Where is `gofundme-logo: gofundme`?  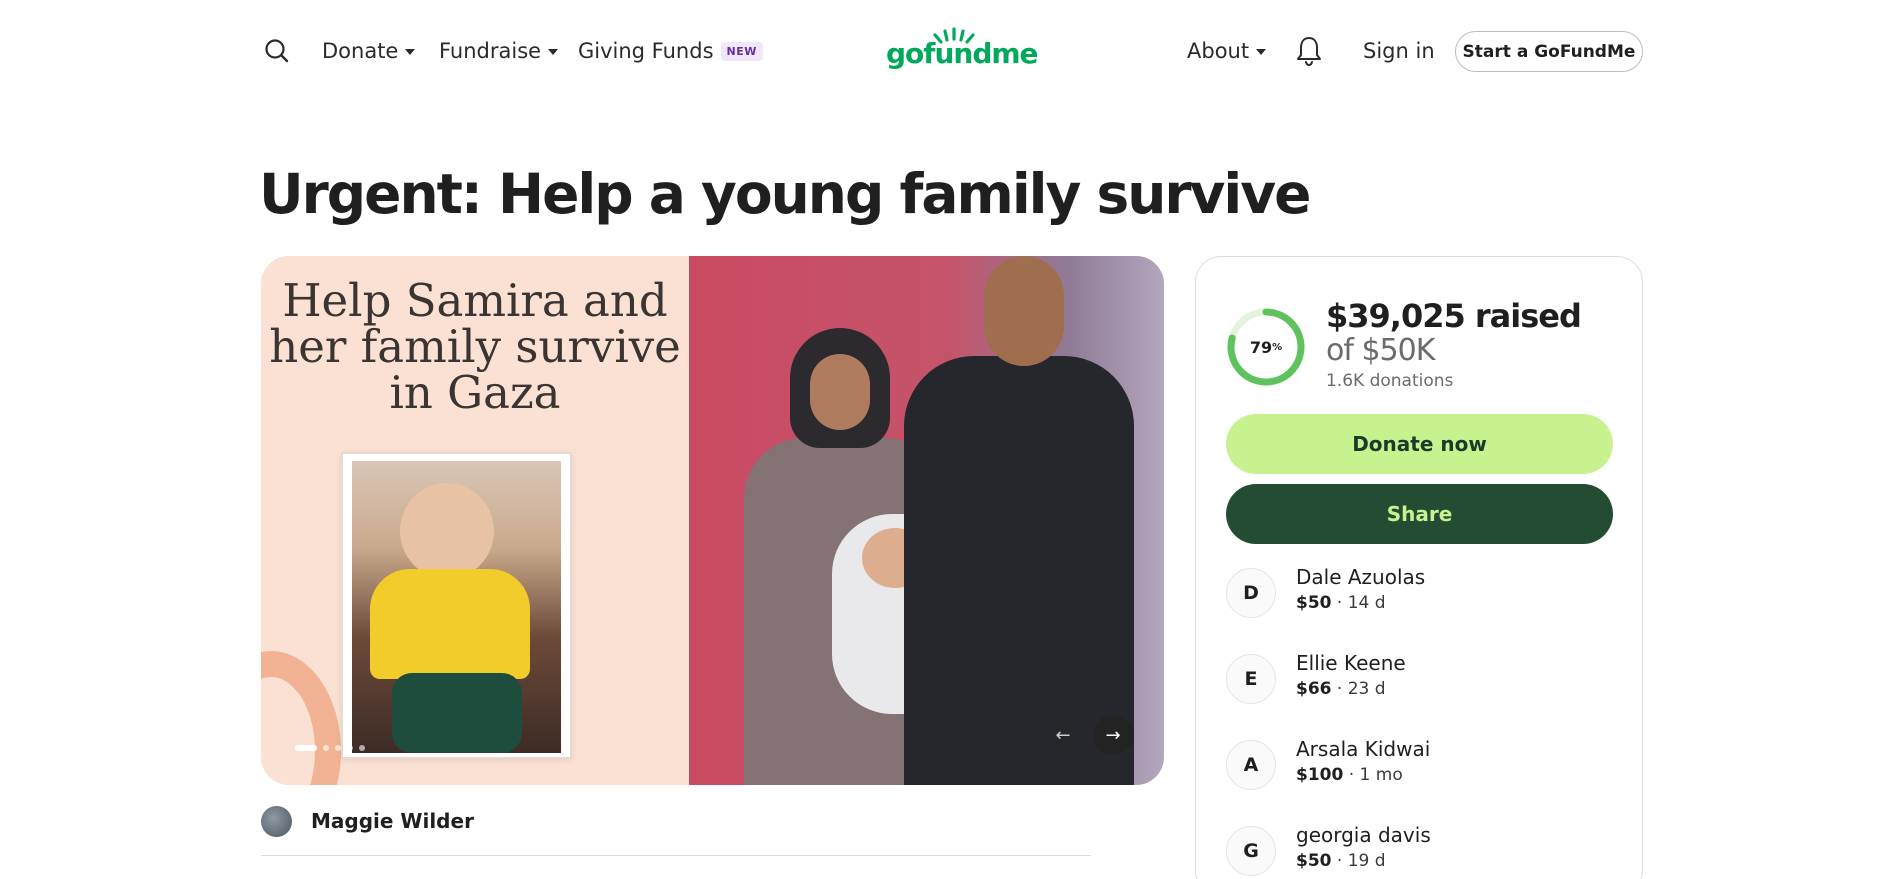 gofundme-logo: gofundme is located at coordinates (962, 50).